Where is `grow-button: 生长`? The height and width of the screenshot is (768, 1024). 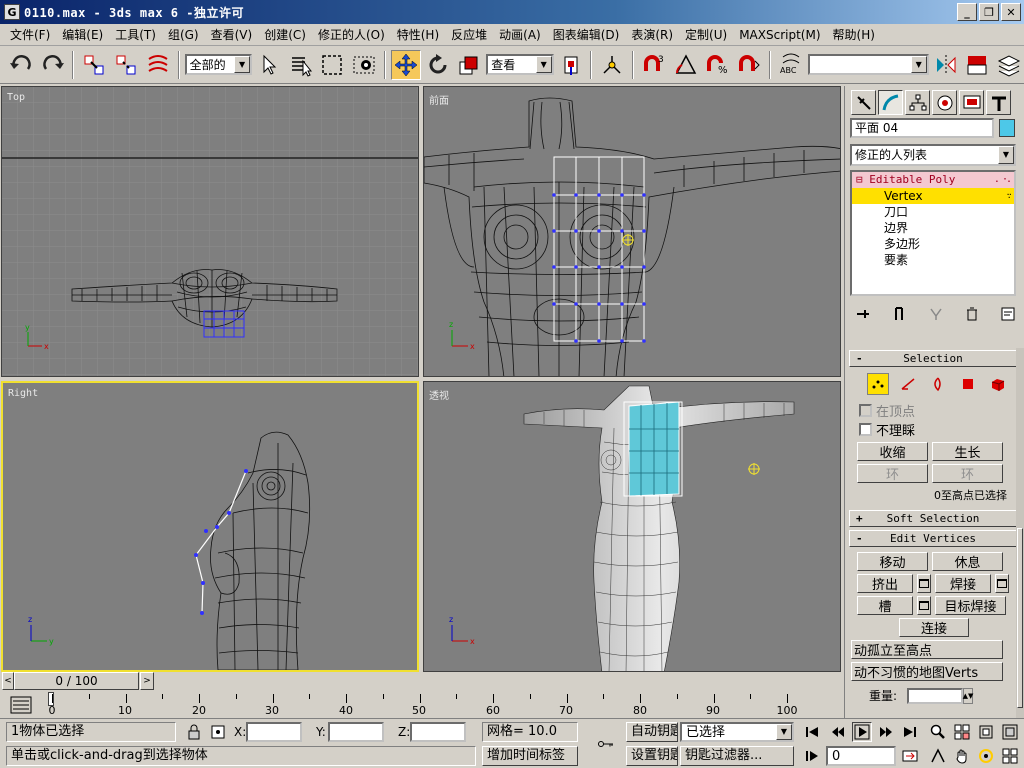 grow-button: 生长 is located at coordinates (967, 451).